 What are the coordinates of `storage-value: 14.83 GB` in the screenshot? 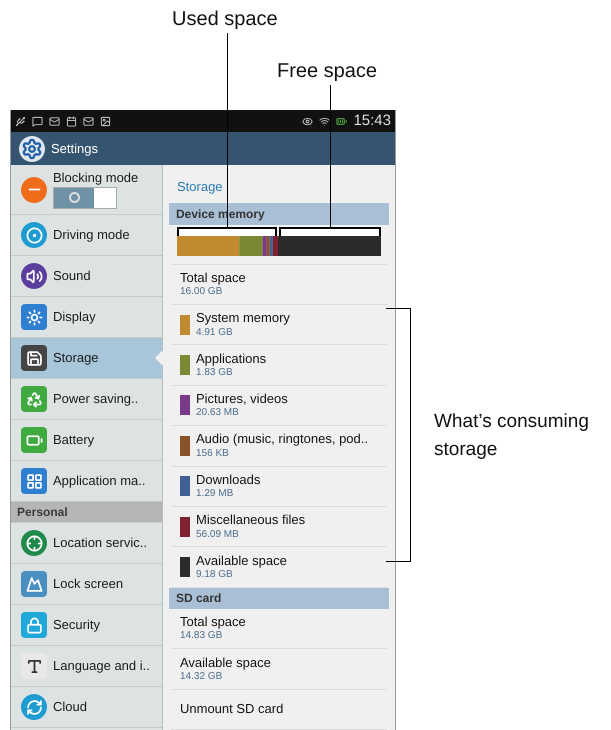 It's located at (202, 636).